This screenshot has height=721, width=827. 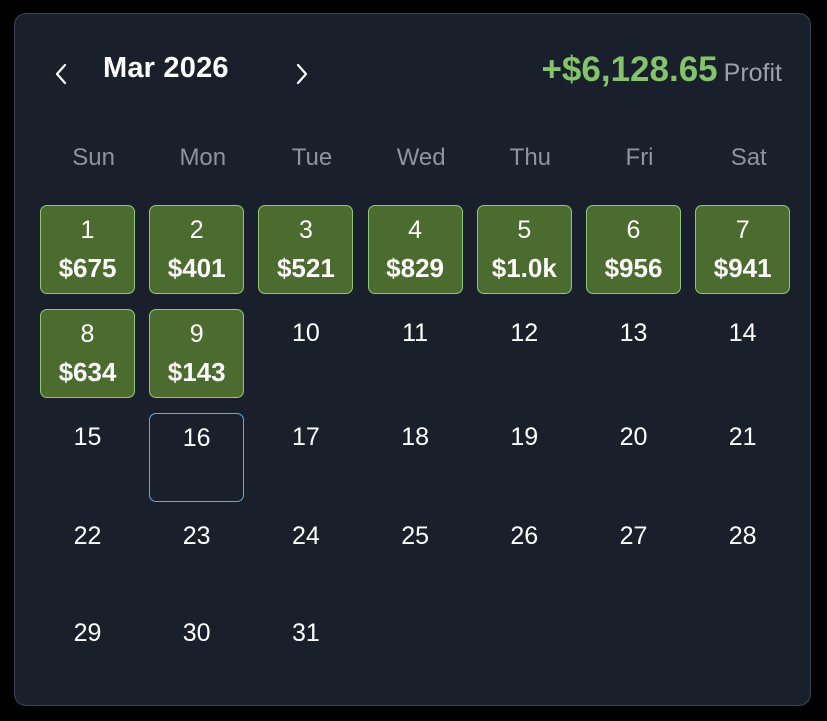 I want to click on day-number: 16, so click(x=196, y=438).